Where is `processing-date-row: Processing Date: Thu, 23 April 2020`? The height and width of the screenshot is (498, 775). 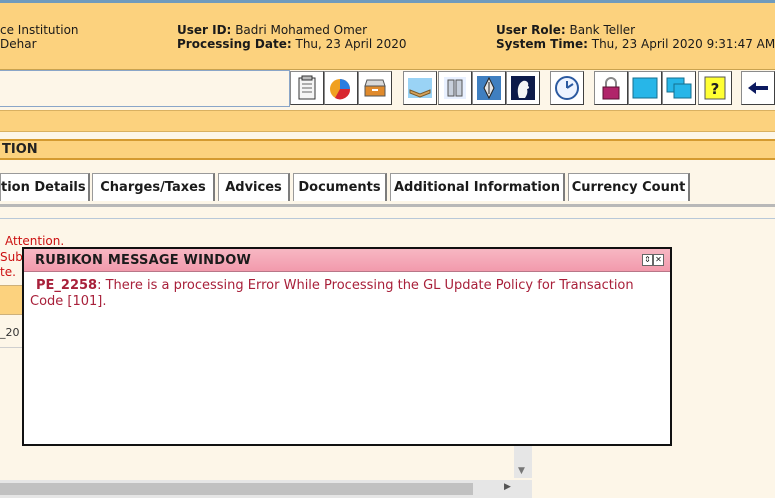
processing-date-row: Processing Date: Thu, 23 April 2020 is located at coordinates (292, 44).